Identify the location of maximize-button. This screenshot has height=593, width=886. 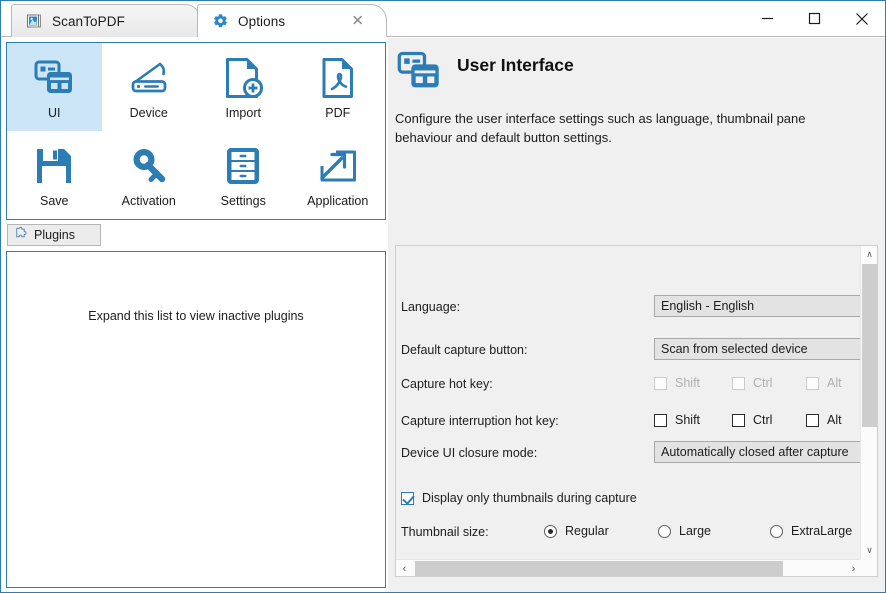
(814, 18).